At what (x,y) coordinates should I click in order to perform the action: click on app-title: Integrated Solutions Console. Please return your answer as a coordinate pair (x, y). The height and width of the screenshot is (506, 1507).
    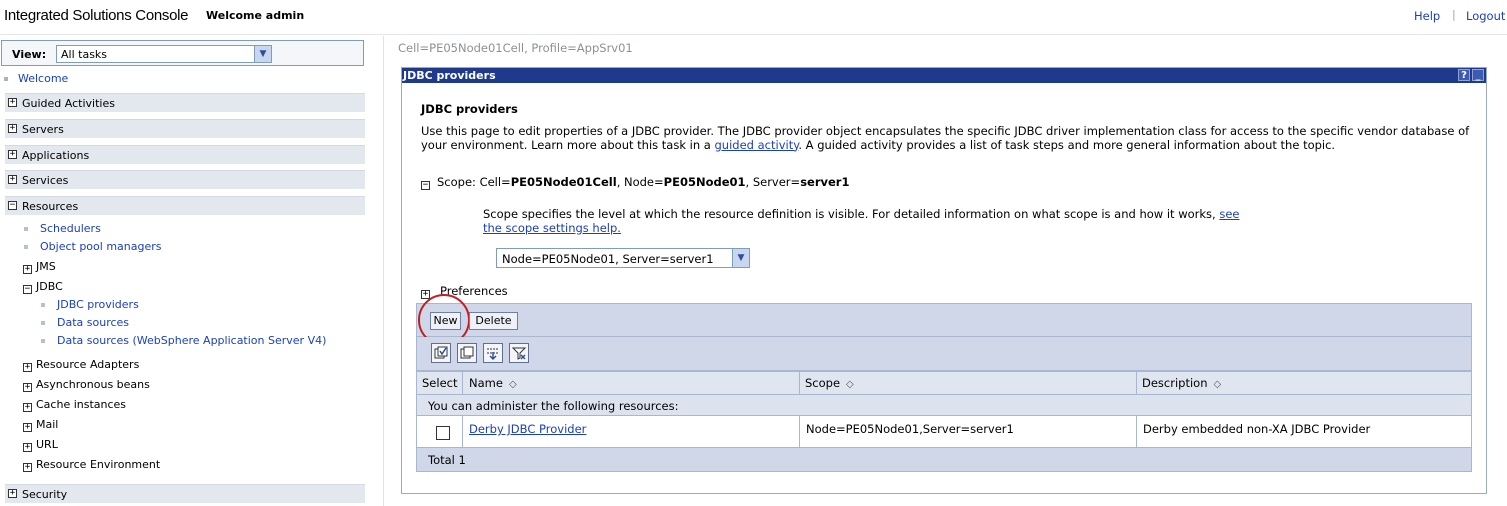
    Looking at the image, I should click on (96, 15).